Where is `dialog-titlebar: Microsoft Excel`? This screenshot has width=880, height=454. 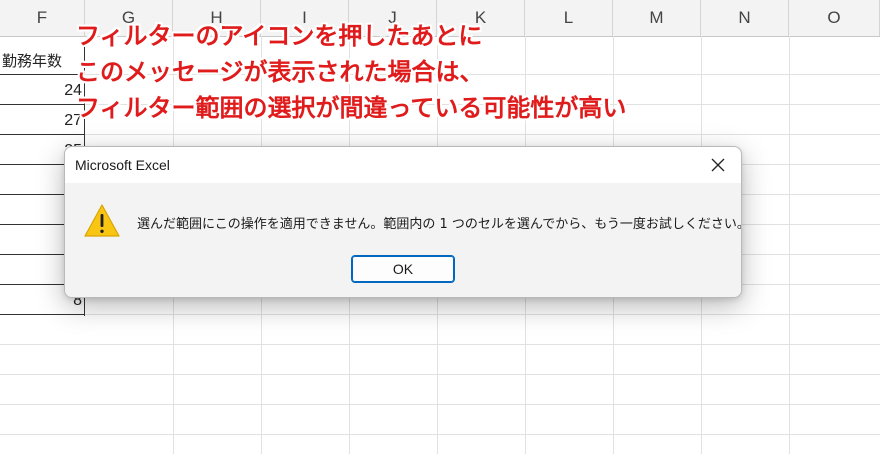 dialog-titlebar: Microsoft Excel is located at coordinates (403, 165).